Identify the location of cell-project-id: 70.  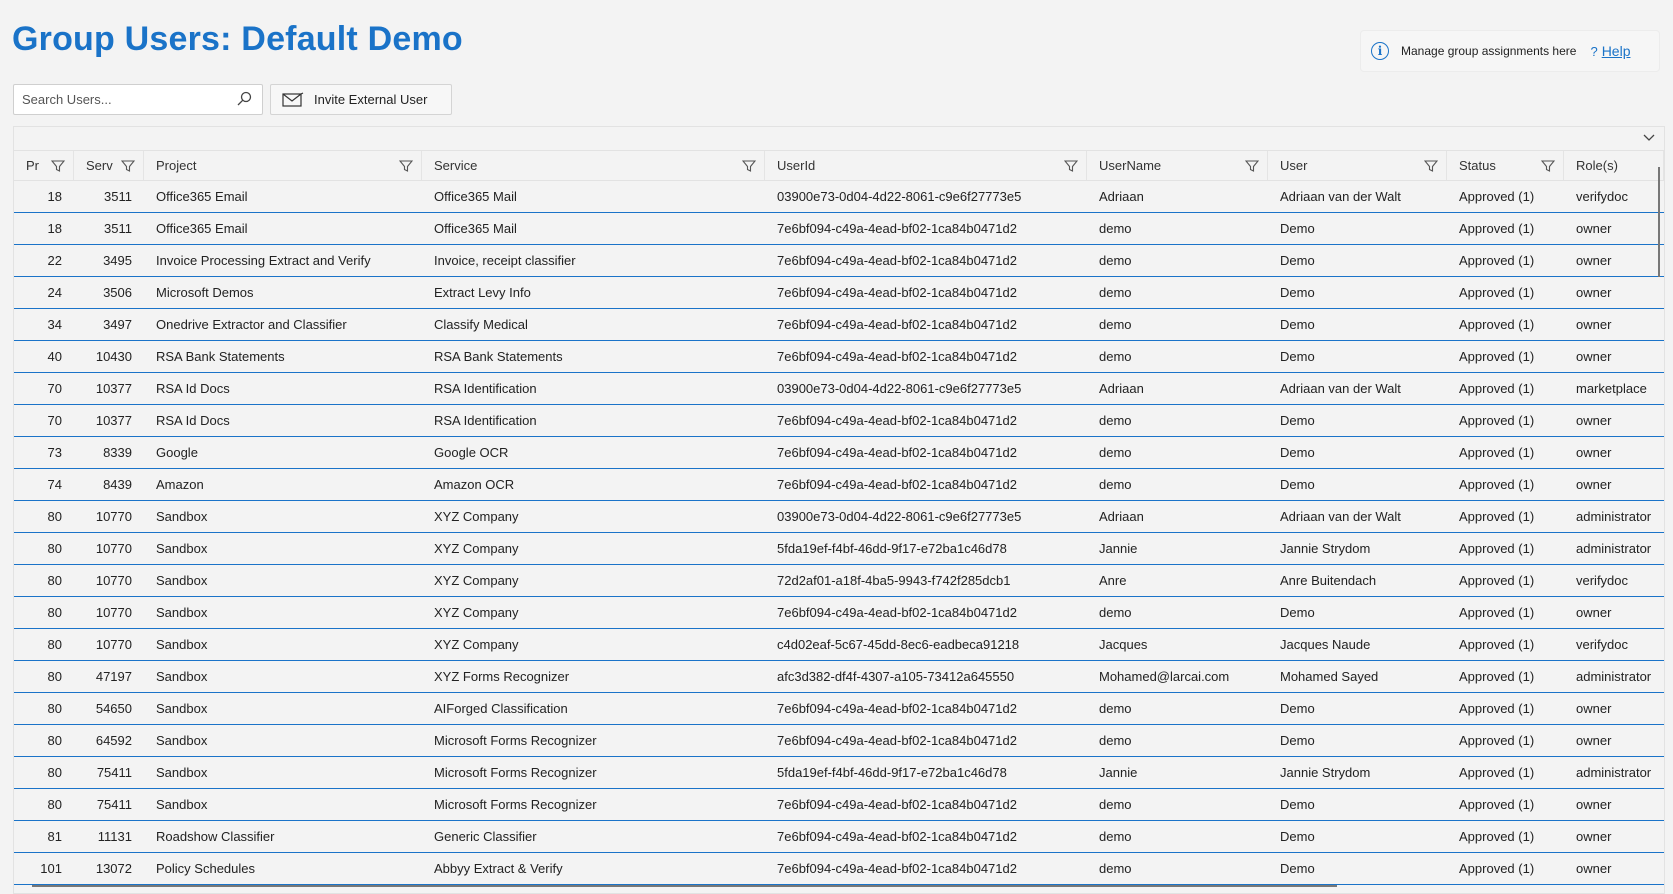
(54, 420).